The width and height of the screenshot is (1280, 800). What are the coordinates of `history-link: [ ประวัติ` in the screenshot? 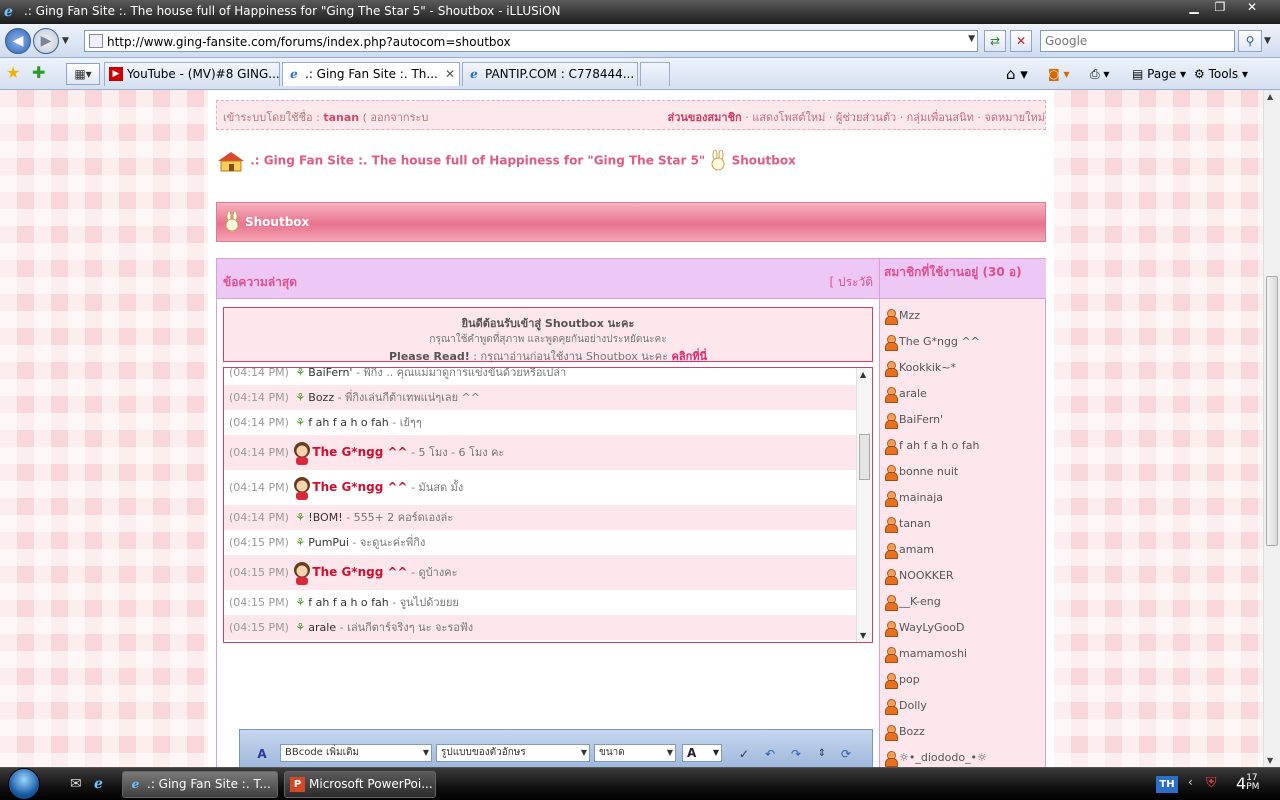 It's located at (851, 282).